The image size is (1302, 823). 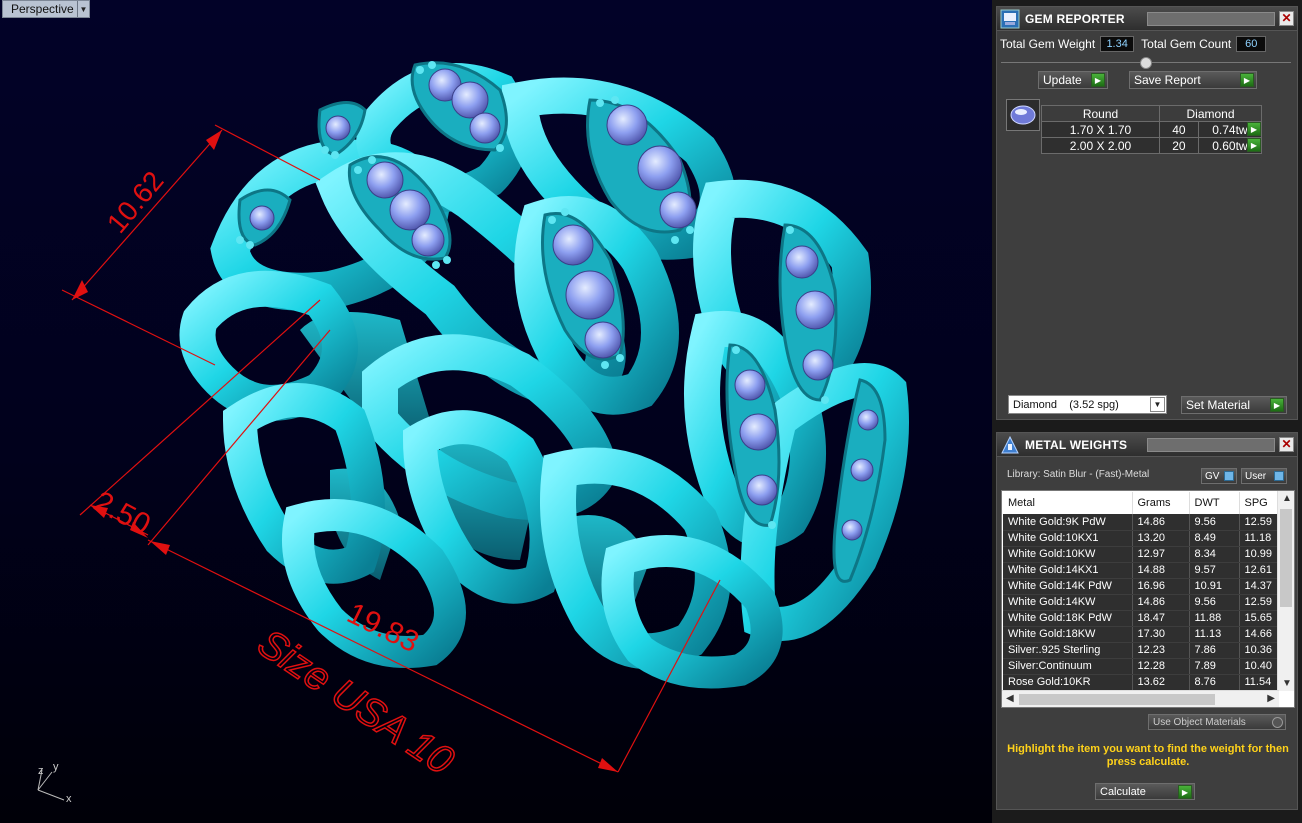 What do you see at coordinates (1010, 19) in the screenshot?
I see `gem-reporter-icon` at bounding box center [1010, 19].